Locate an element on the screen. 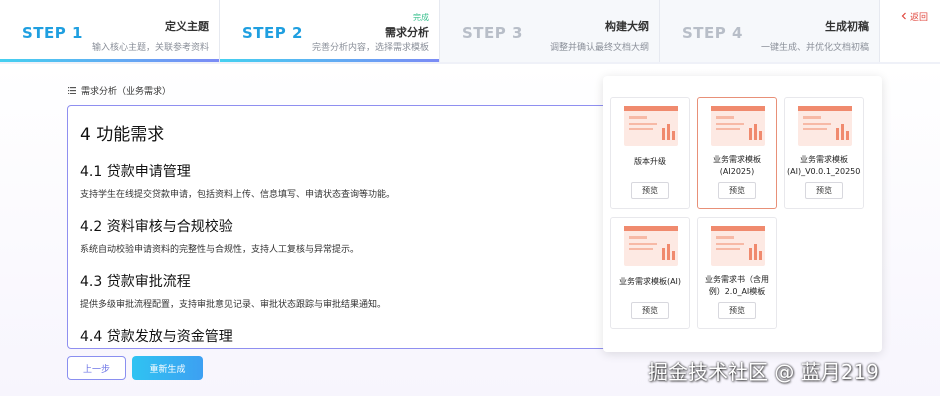 This screenshot has height=396, width=940. doc-heading-2: 4.4 贷款发放与资金管理 is located at coordinates (156, 337).